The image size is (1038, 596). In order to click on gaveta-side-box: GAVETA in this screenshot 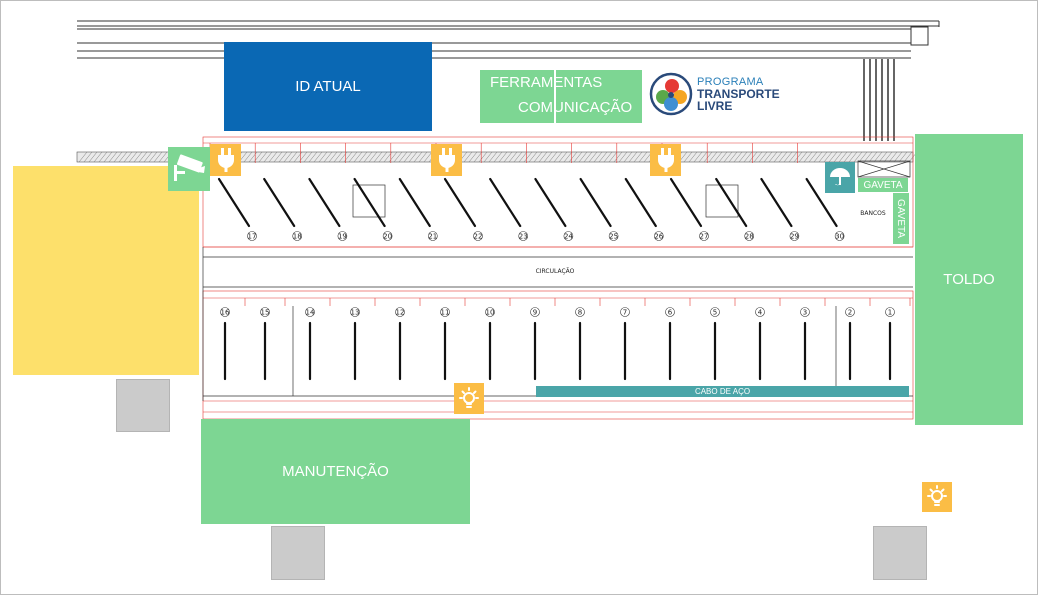, I will do `click(901, 218)`.